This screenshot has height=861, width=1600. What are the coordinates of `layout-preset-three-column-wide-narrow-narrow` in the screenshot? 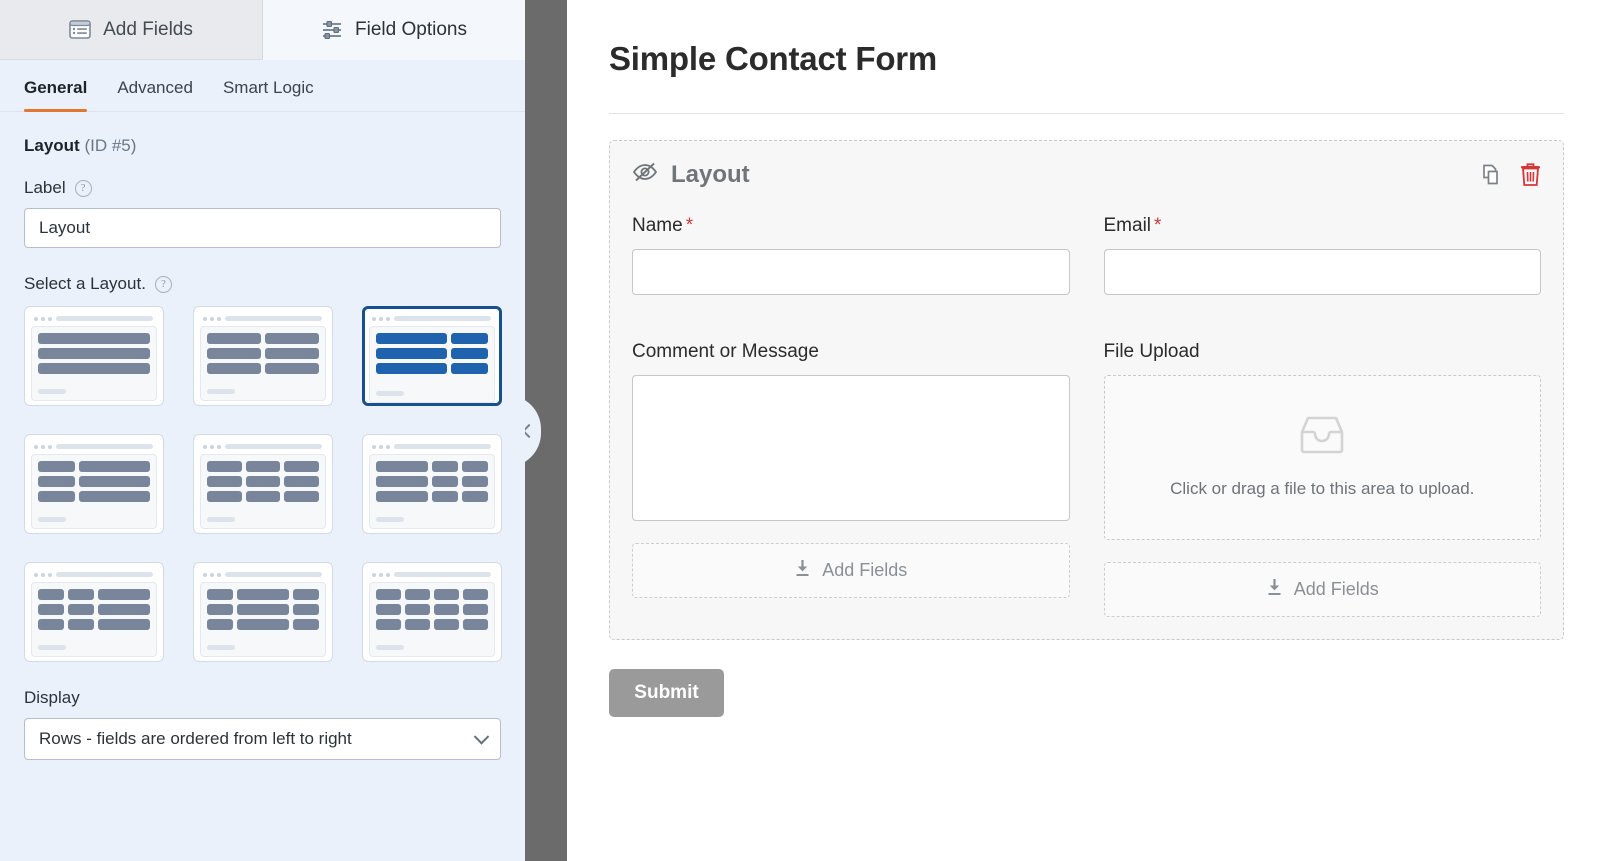 It's located at (432, 484).